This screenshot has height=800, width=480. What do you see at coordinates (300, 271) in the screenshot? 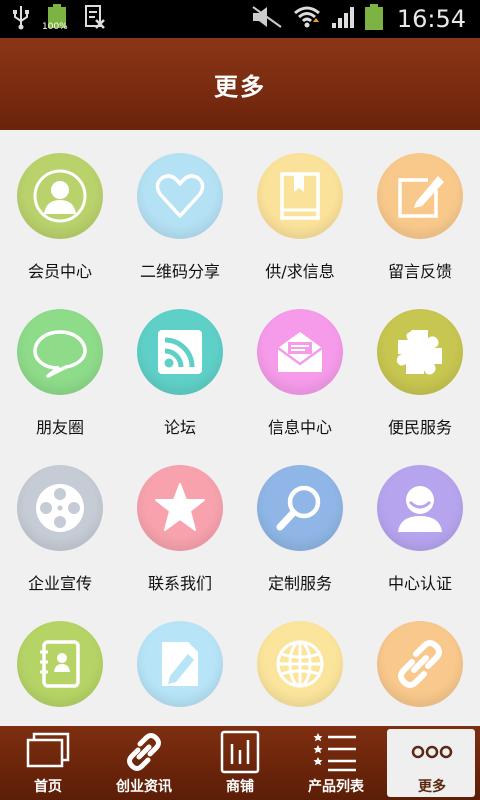
I see `grid-item-label: 供/求信息` at bounding box center [300, 271].